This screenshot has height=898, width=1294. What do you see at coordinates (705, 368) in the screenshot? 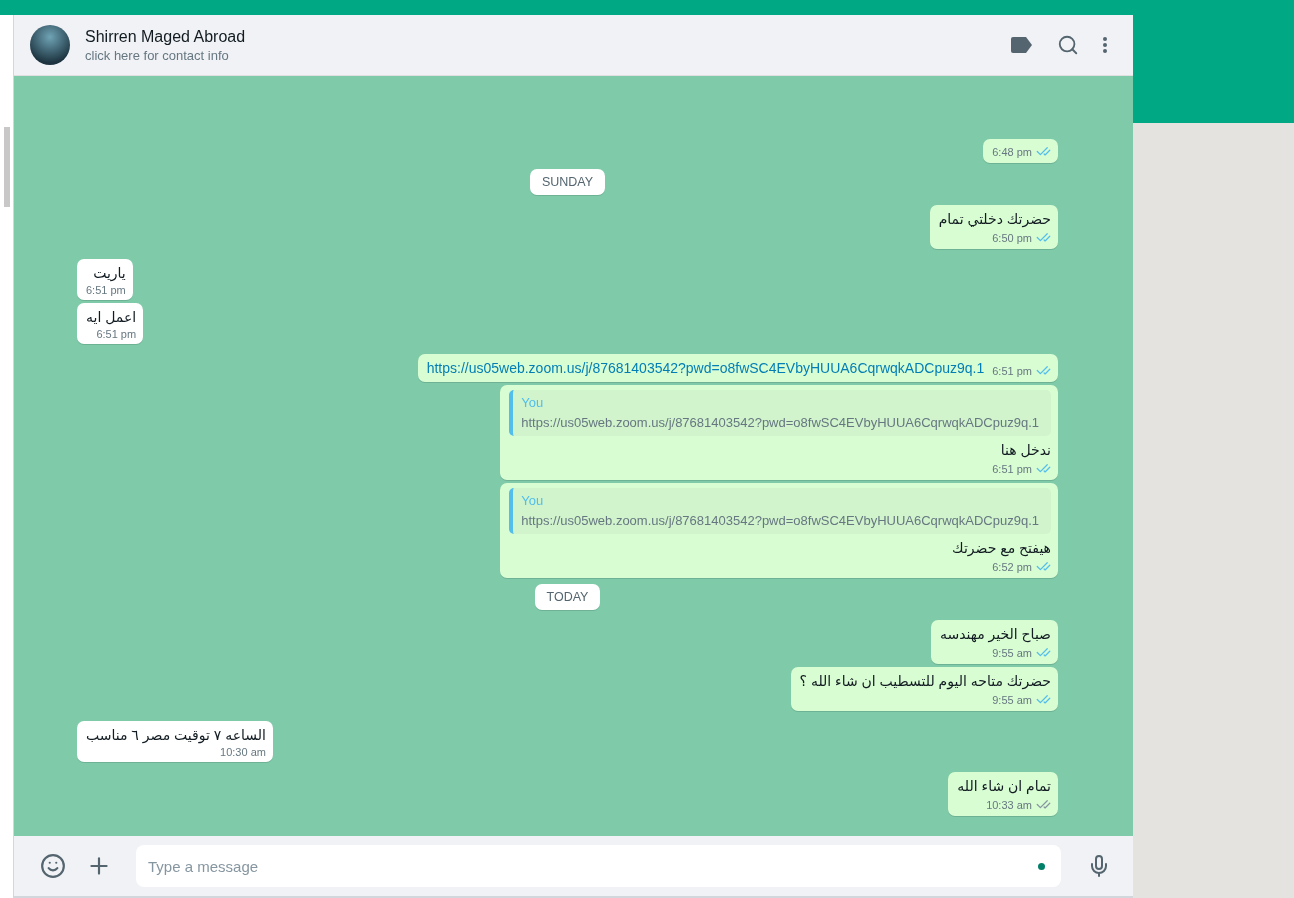
I see `message-link: https://us05web.zoom.us/j/87681403542?pwd=o8fwSC4EVbyHUUA6CqrwqkADCpuz9q.1` at bounding box center [705, 368].